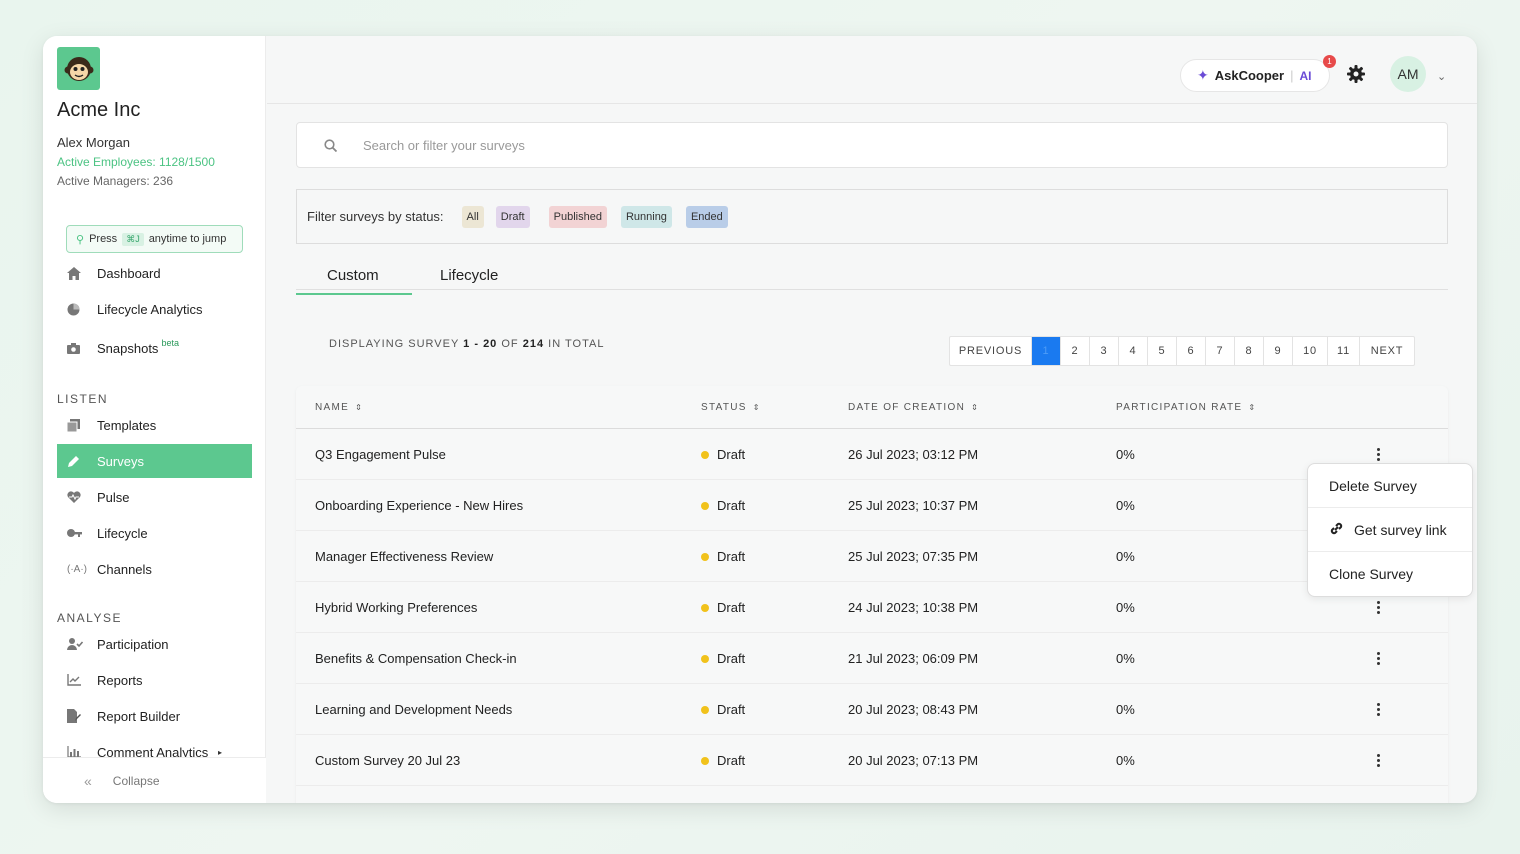 Image resolution: width=1520 pixels, height=854 pixels. Describe the element at coordinates (1046, 351) in the screenshot. I see `pager-page: 1` at that location.